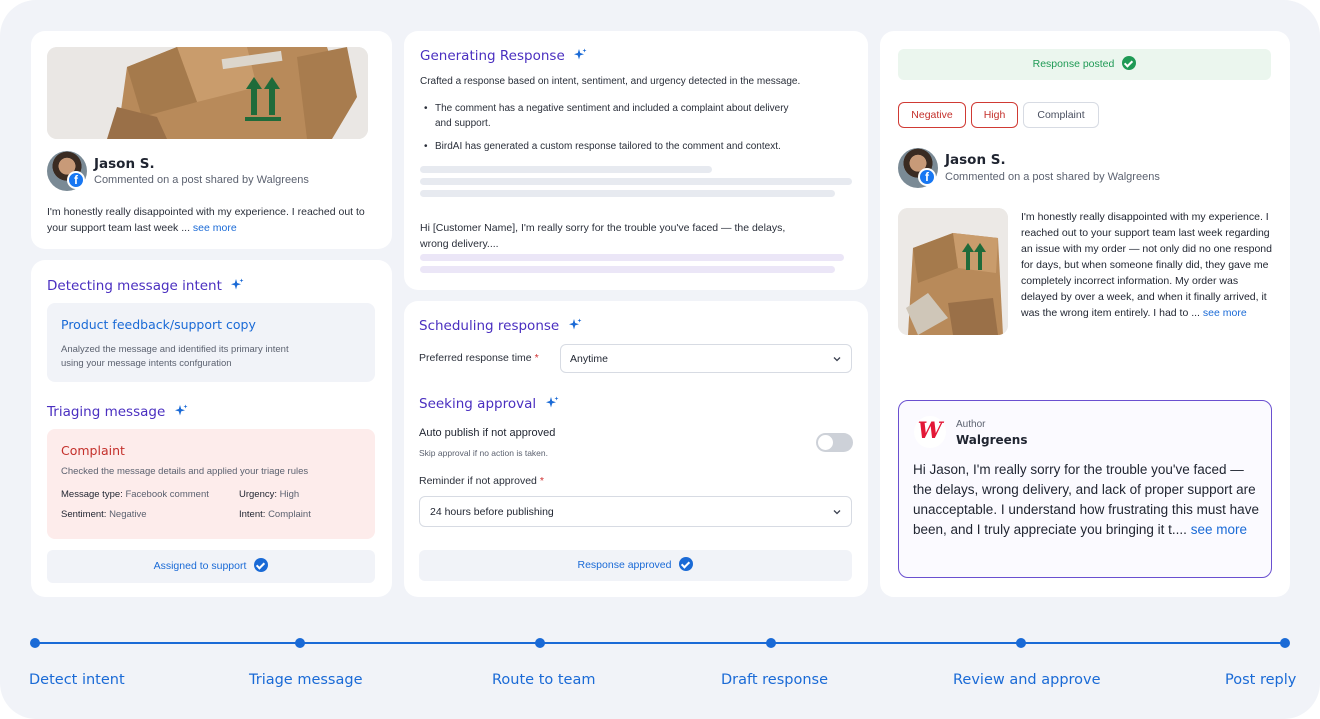 The image size is (1320, 719). Describe the element at coordinates (932, 115) in the screenshot. I see `tag-negative: Negative` at that location.